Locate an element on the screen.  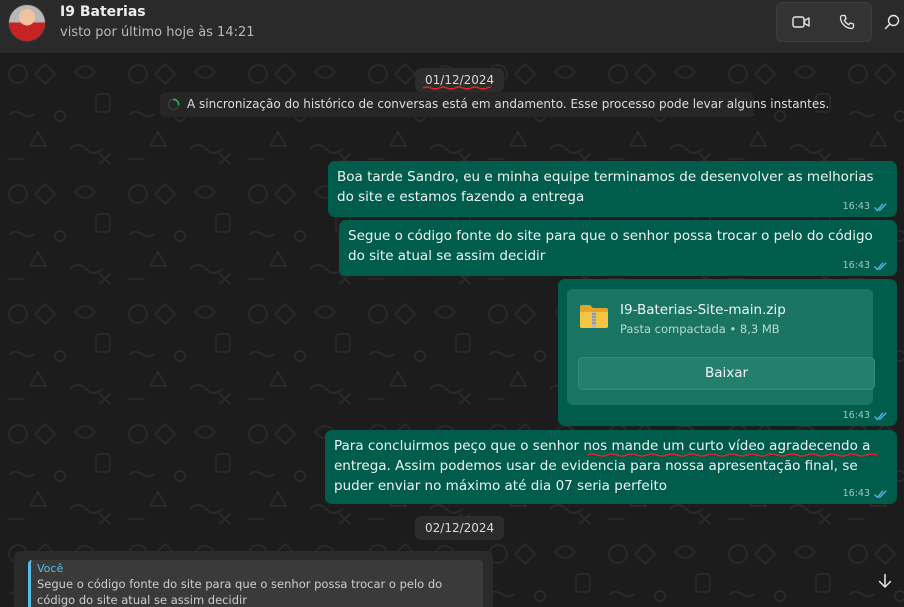
contact-name: I9 Baterias is located at coordinates (103, 12).